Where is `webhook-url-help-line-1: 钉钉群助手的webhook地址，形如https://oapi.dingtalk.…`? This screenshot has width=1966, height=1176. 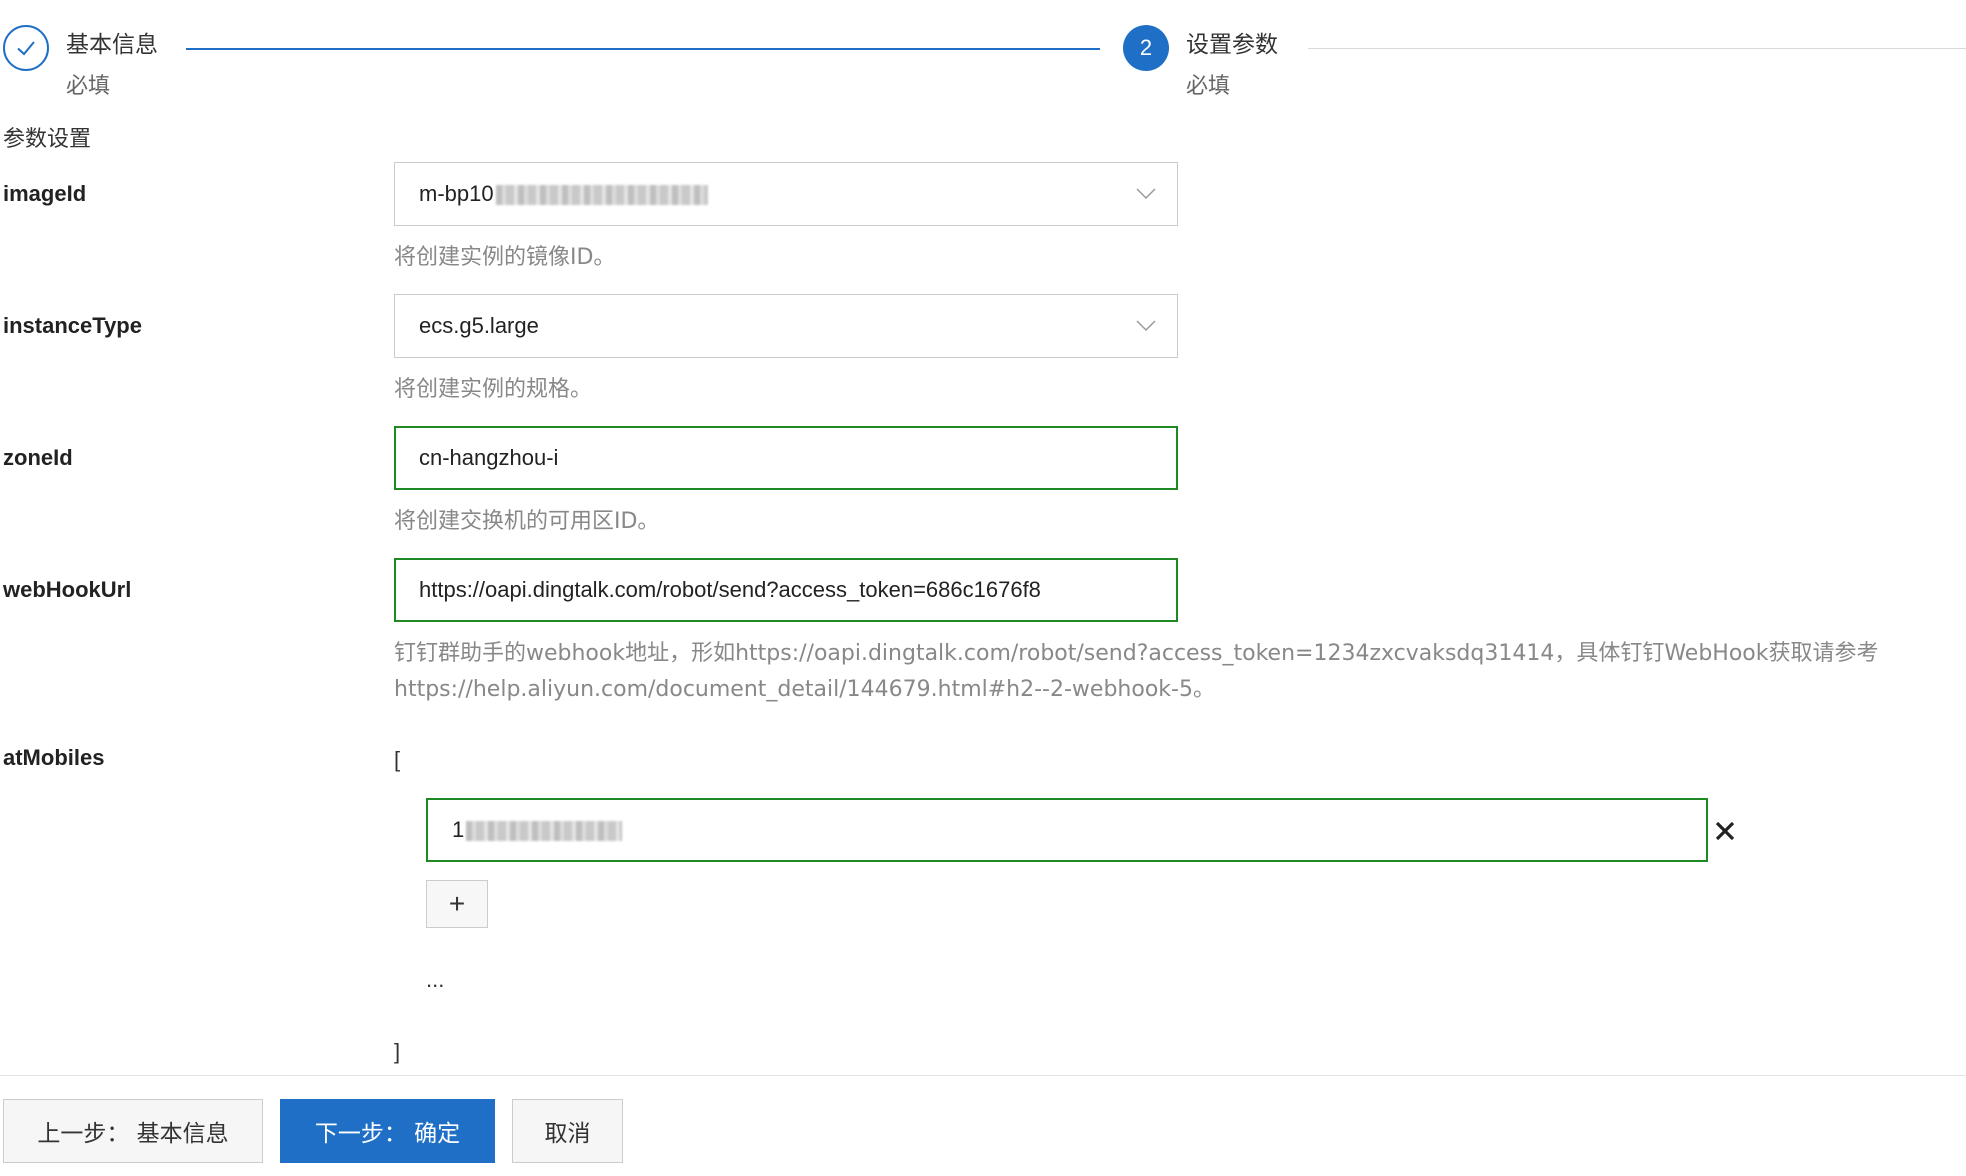 webhook-url-help-line-1: 钉钉群助手的webhook地址，形如https://oapi.dingtalk.… is located at coordinates (1136, 653).